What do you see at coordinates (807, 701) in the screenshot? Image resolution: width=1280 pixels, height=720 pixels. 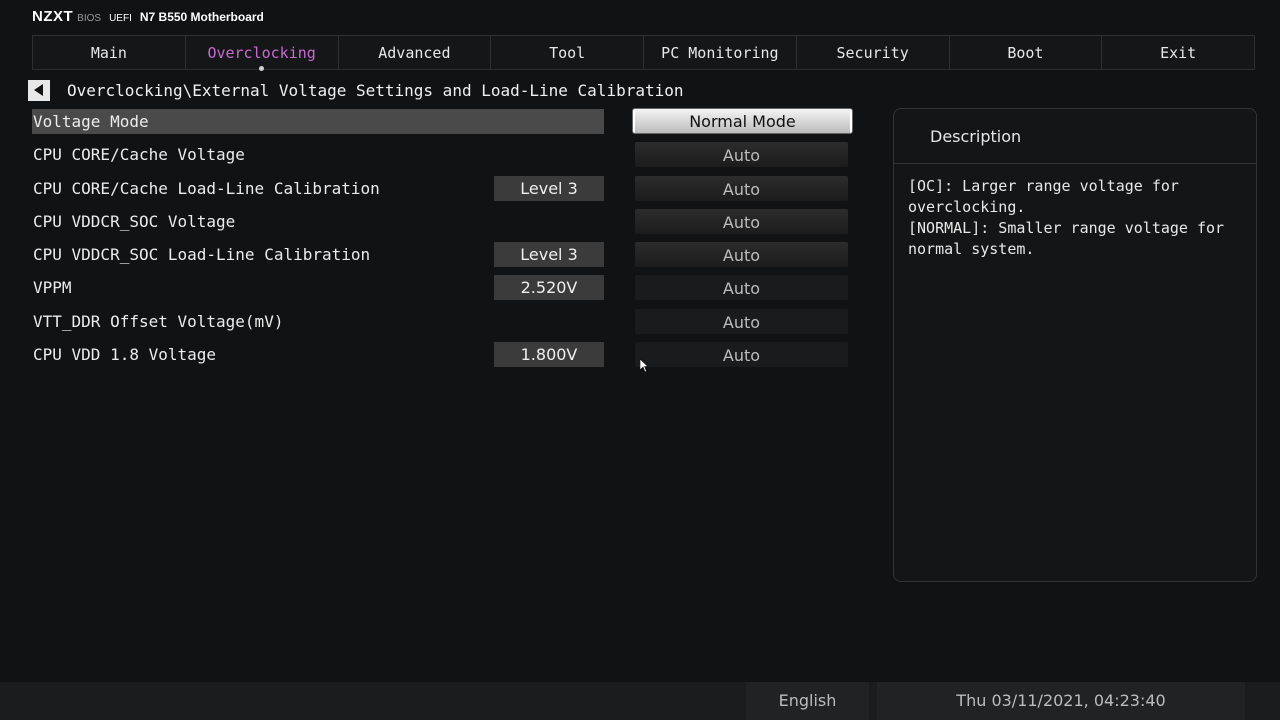 I see `language-selector: English` at bounding box center [807, 701].